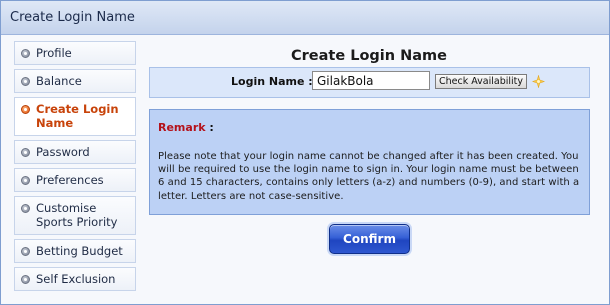  I want to click on remark-title-text: Remark, so click(182, 127).